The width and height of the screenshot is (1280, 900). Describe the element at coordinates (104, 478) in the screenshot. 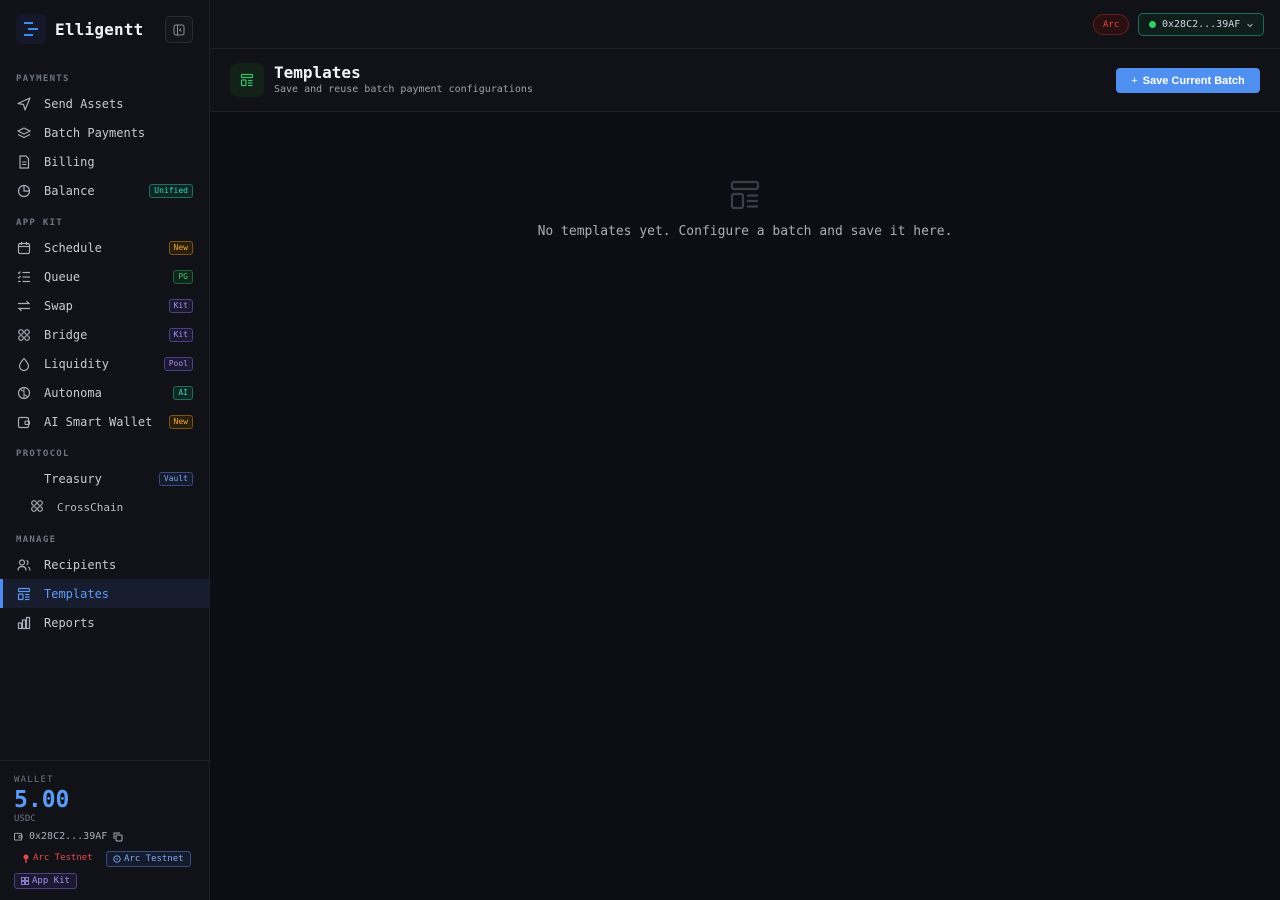

I see `sidebar-item-treasury: Treasury Vault` at that location.